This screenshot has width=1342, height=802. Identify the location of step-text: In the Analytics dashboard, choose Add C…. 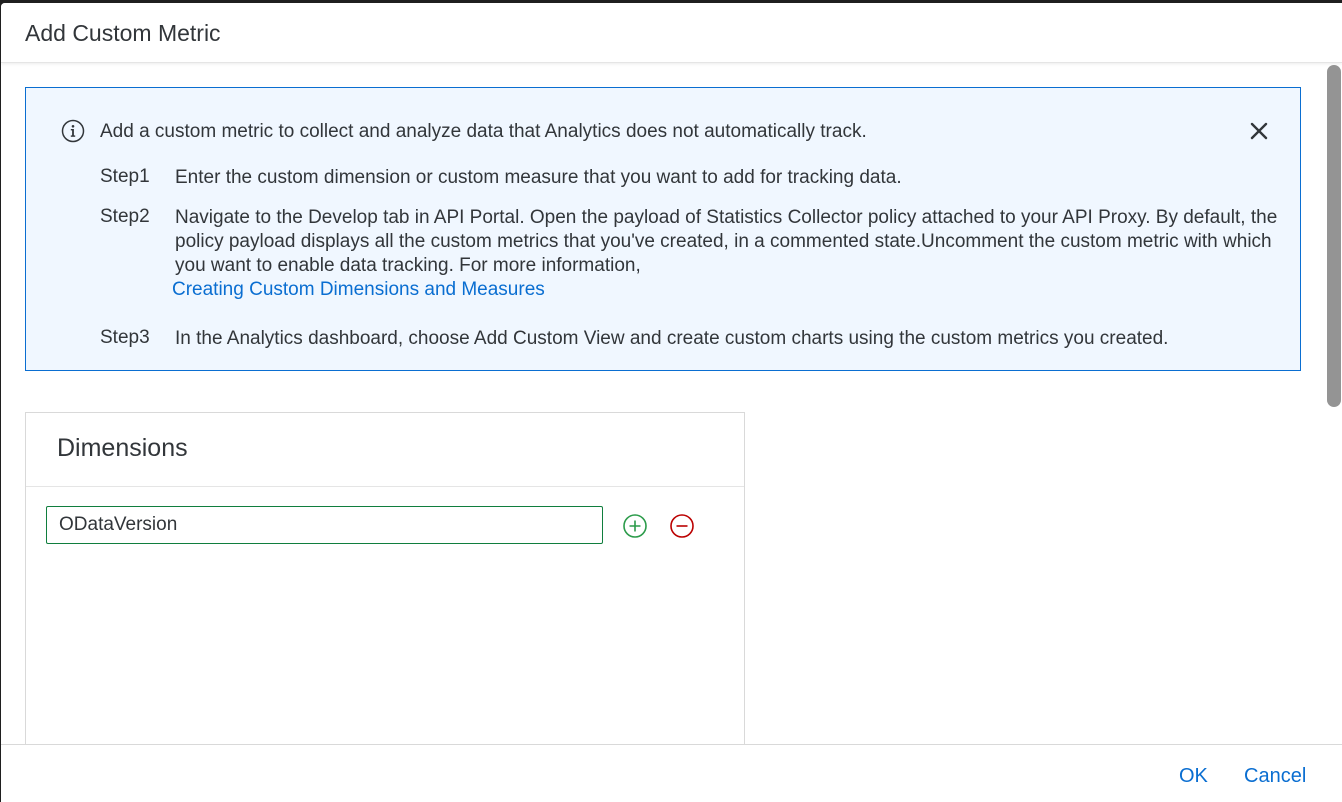
(672, 338).